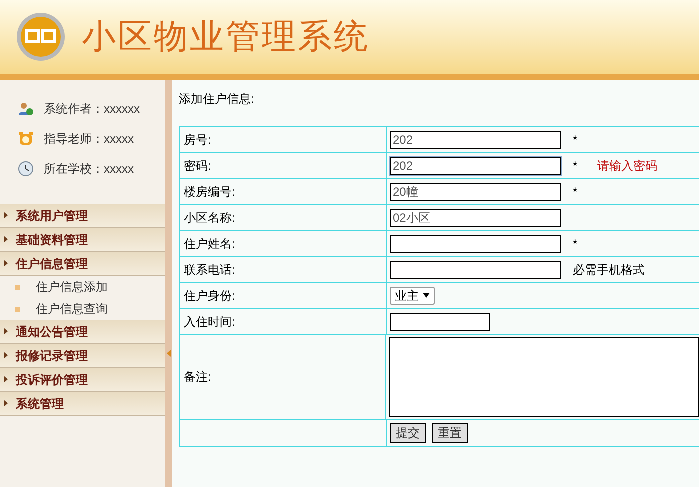  Describe the element at coordinates (210, 296) in the screenshot. I see `field-label: 住户身份:` at that location.